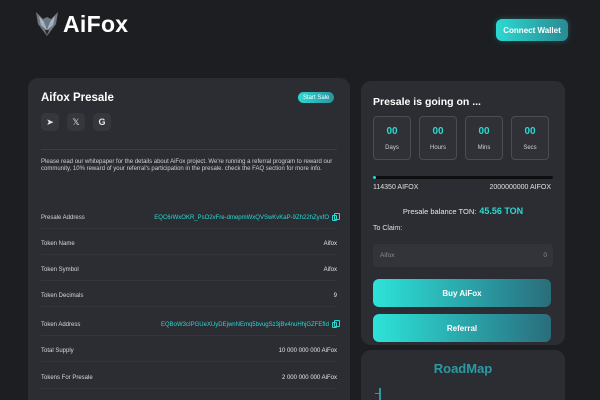 The image size is (600, 400). I want to click on row-value: 9, so click(335, 295).